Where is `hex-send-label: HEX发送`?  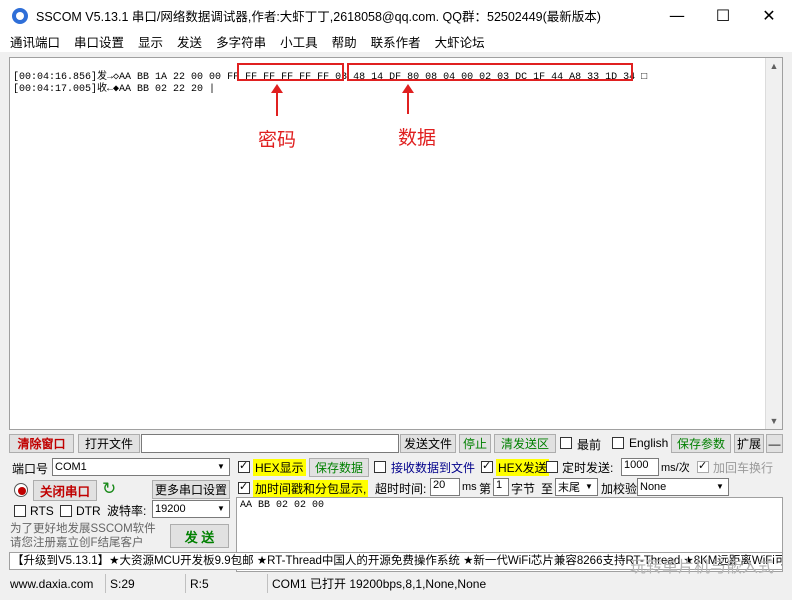 hex-send-label: HEX发送 is located at coordinates (522, 467).